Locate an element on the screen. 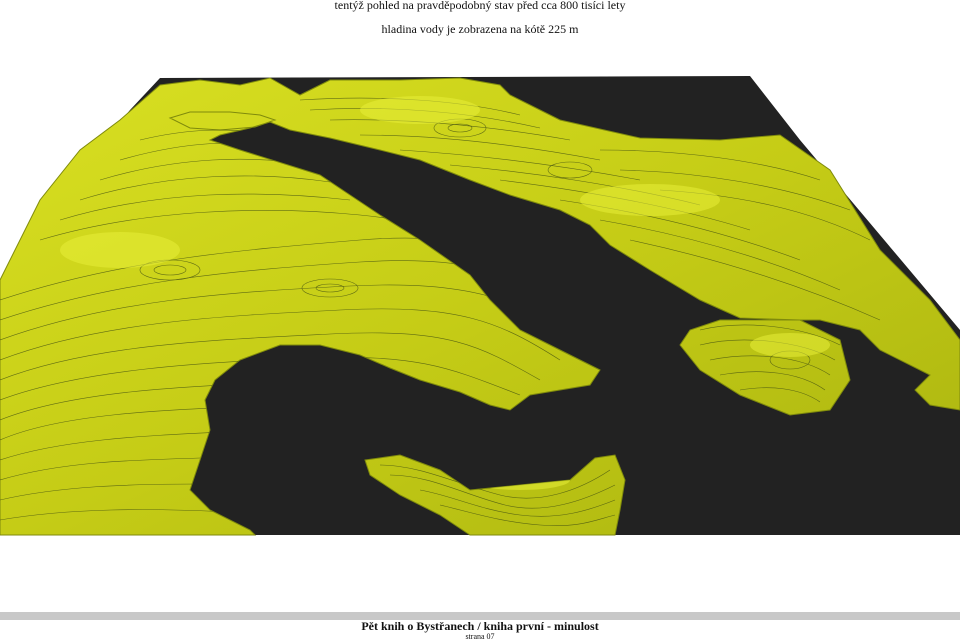 This screenshot has height=642, width=960. caption-line-2: hladina vody je zobrazena na kótě 225 m is located at coordinates (480, 29).